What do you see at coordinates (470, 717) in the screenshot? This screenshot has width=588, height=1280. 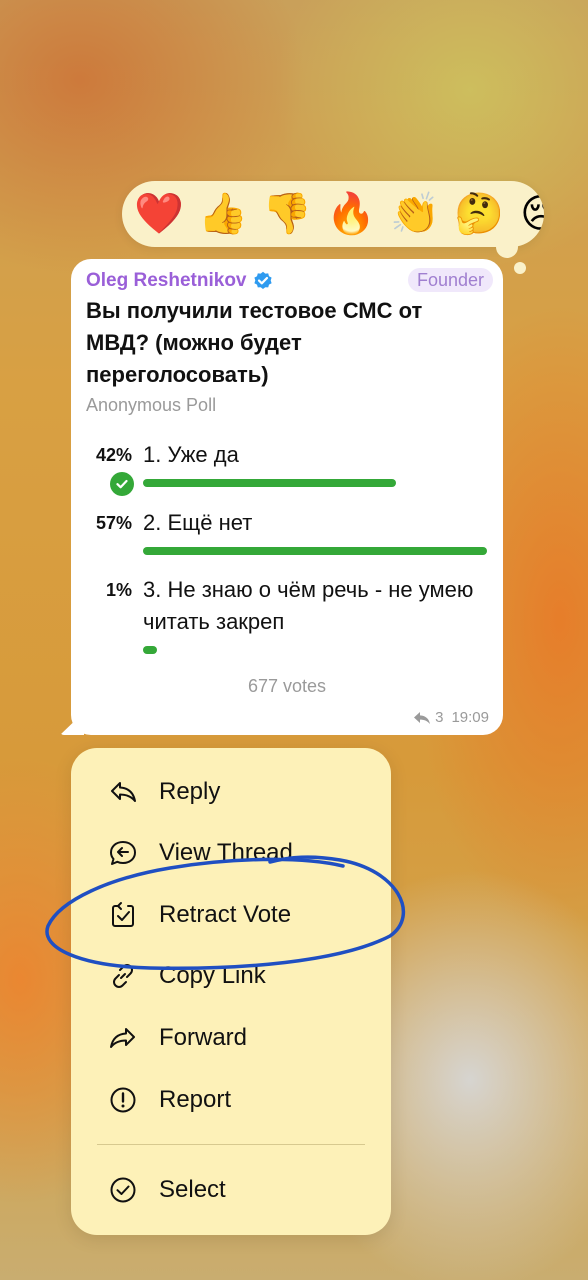 I see `message-time: 19:09` at bounding box center [470, 717].